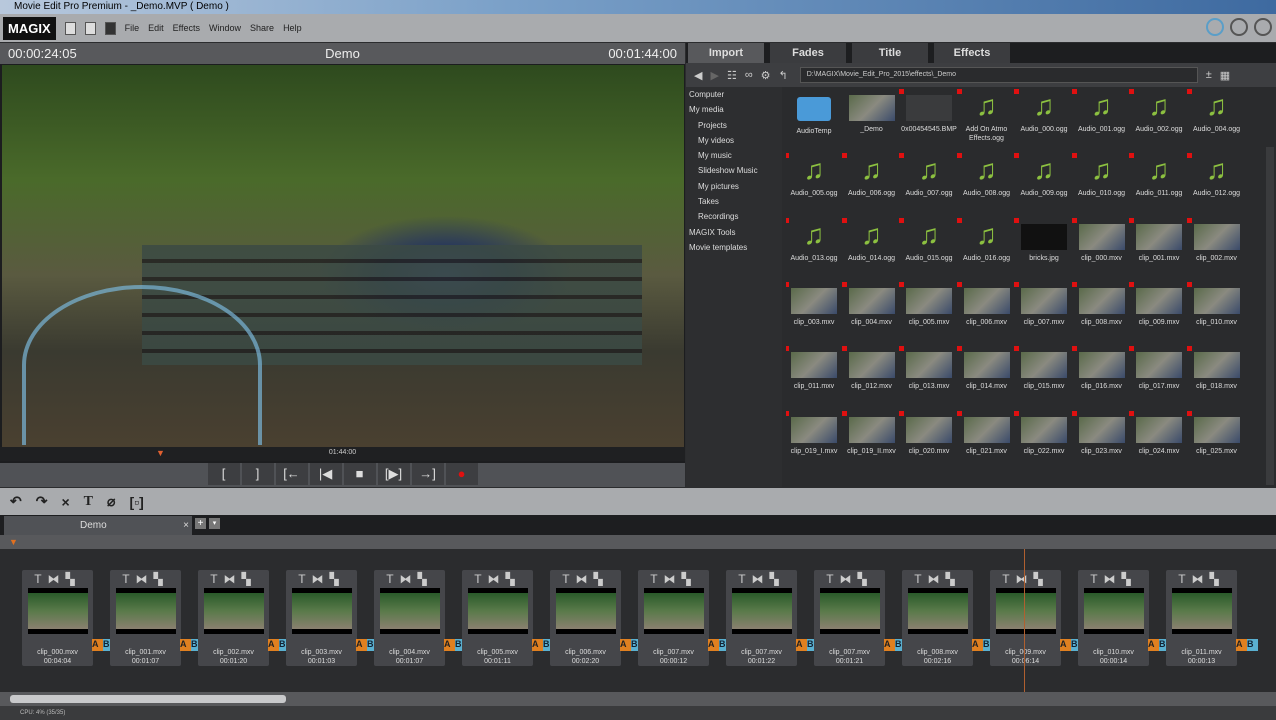 This screenshot has height=720, width=1276. What do you see at coordinates (1043, 378) in the screenshot?
I see `file-item: clip_015.mxv` at bounding box center [1043, 378].